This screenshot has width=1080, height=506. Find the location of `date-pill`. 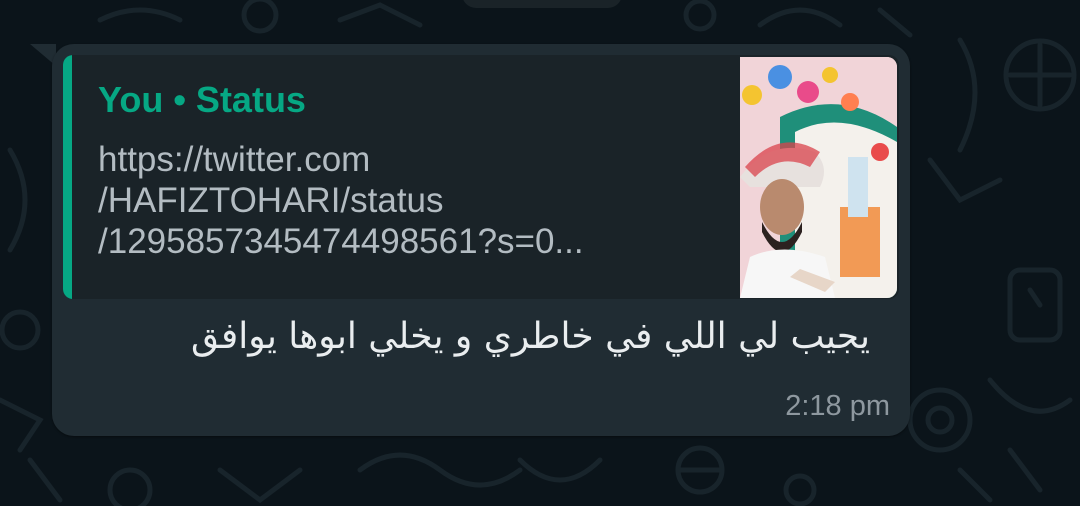

date-pill is located at coordinates (542, 4).